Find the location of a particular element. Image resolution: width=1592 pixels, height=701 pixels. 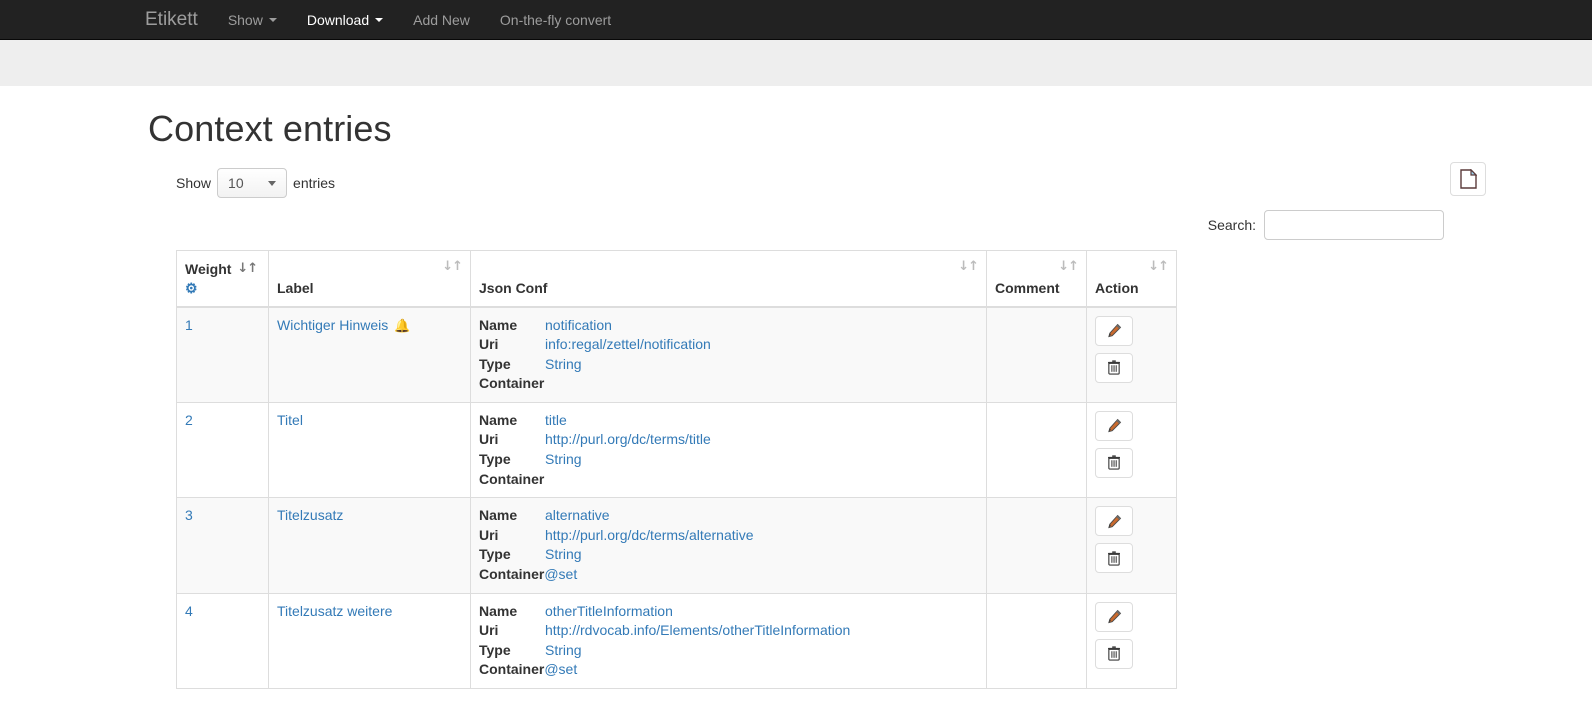

label-link: Titelzusatz is located at coordinates (310, 515).